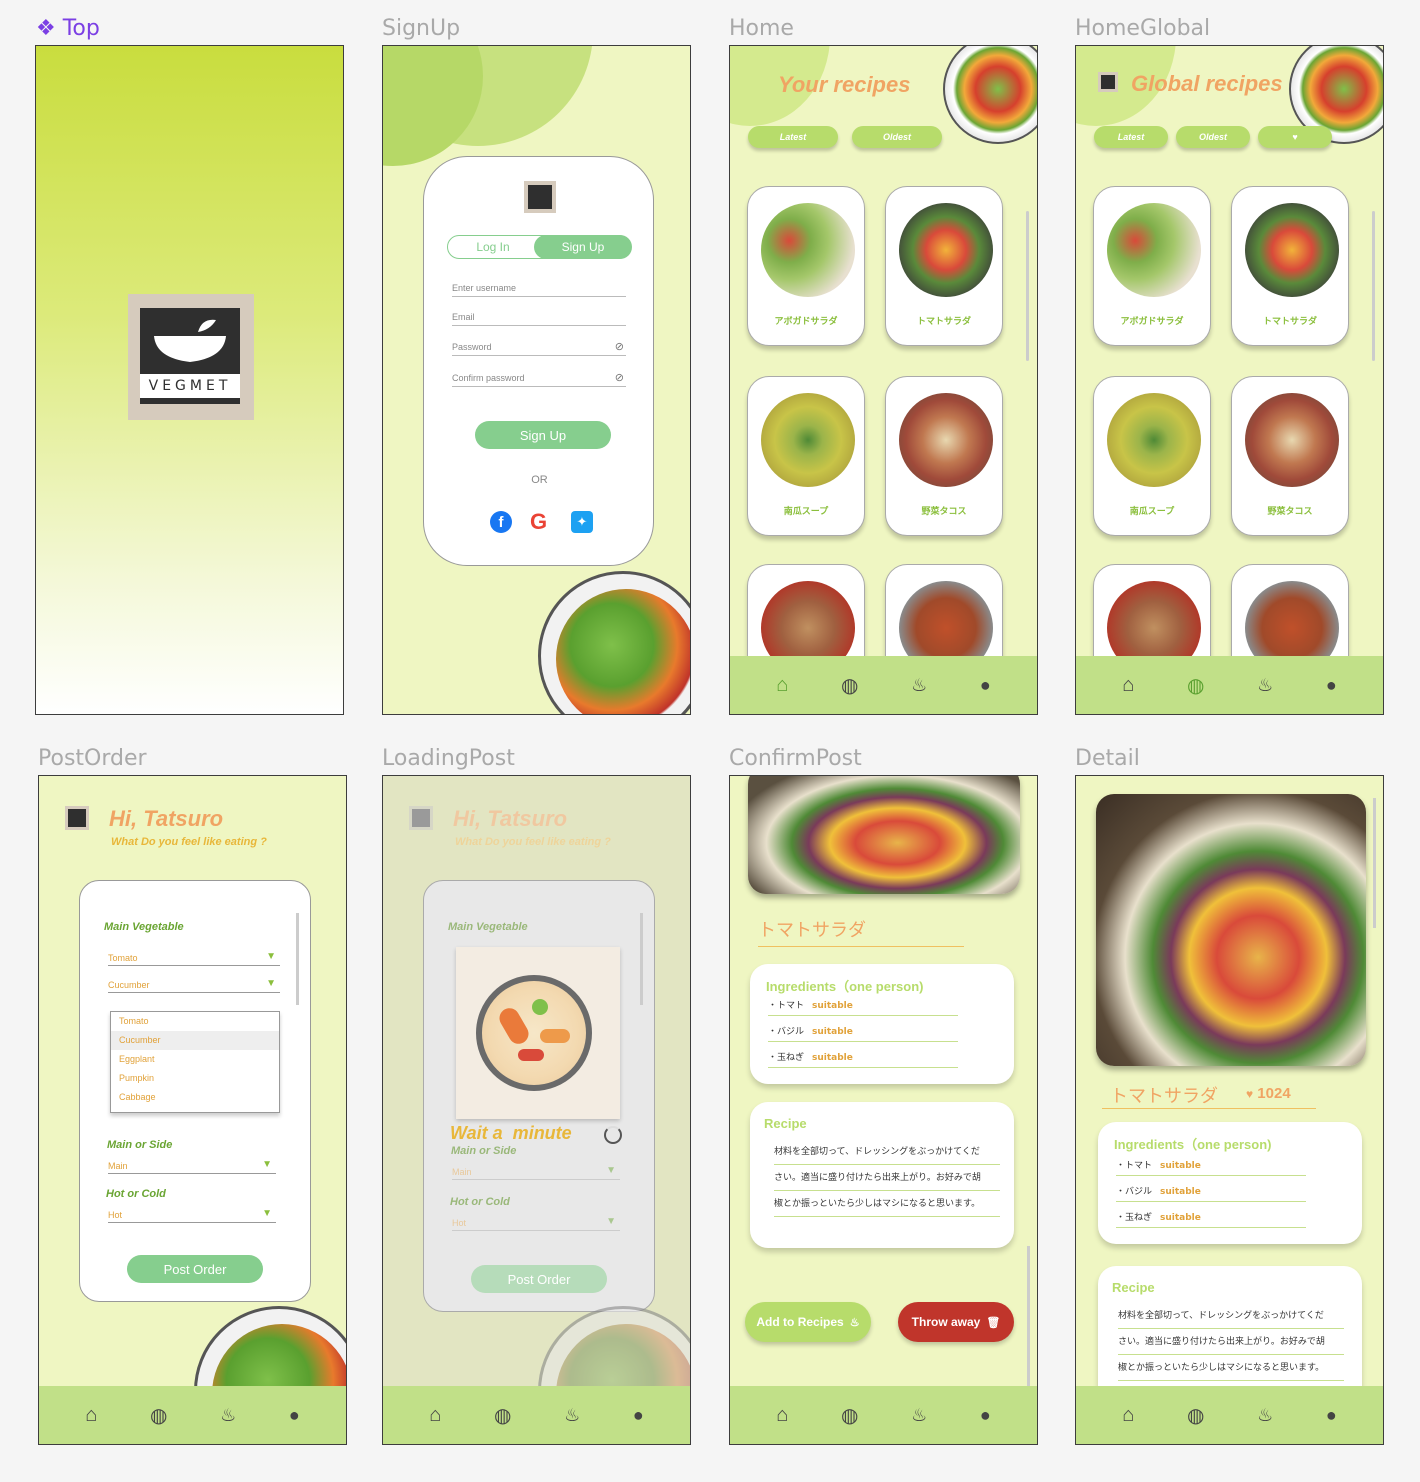  I want to click on facebook-icon: f, so click(501, 522).